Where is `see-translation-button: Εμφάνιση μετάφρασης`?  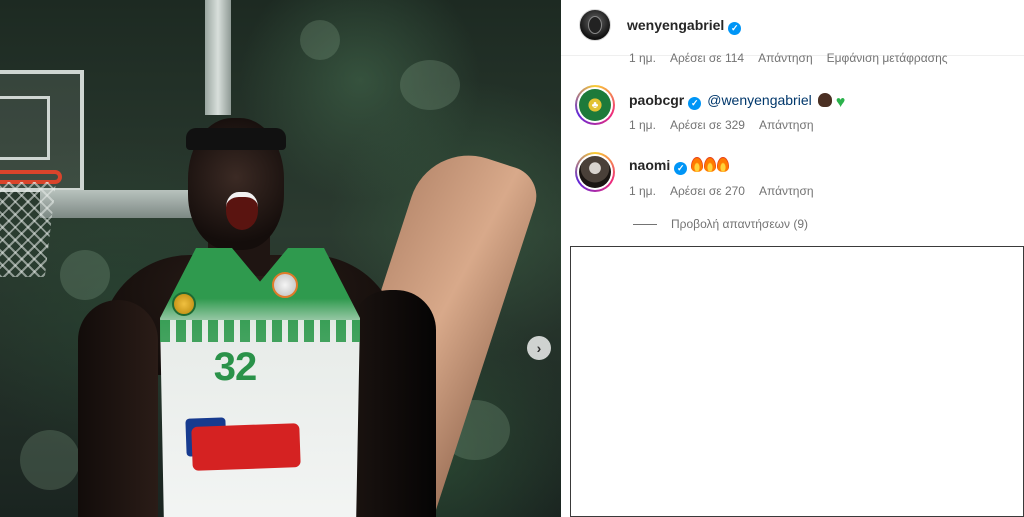
see-translation-button: Εμφάνιση μετάφρασης is located at coordinates (887, 58).